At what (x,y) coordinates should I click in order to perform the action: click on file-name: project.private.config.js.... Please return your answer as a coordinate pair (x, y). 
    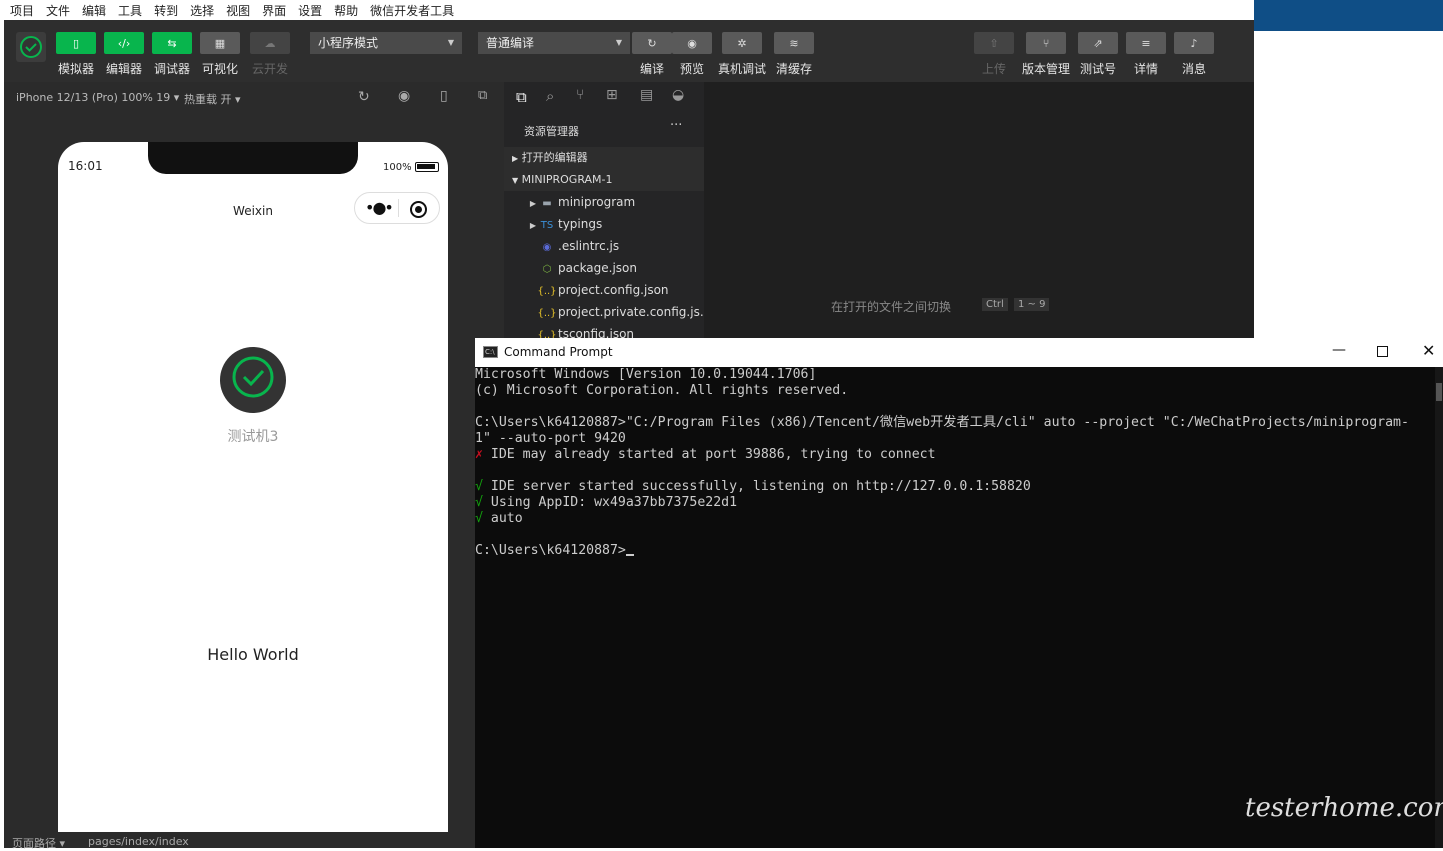
    Looking at the image, I should click on (631, 312).